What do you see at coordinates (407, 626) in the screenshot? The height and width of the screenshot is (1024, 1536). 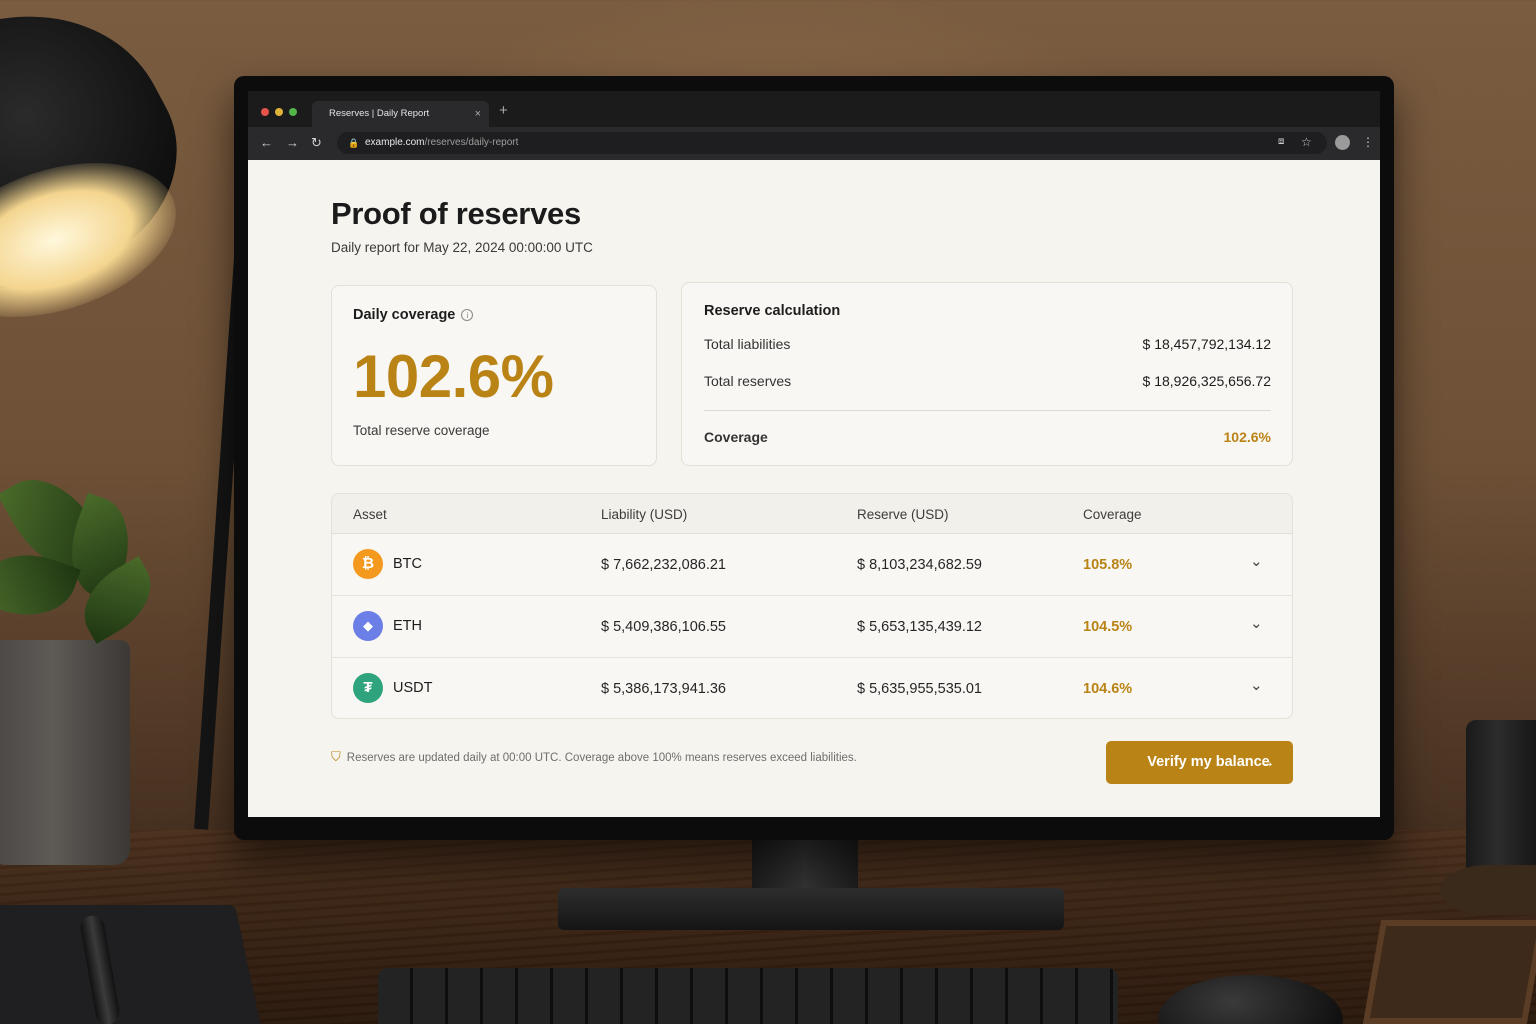 I see `asset-name: ETH` at bounding box center [407, 626].